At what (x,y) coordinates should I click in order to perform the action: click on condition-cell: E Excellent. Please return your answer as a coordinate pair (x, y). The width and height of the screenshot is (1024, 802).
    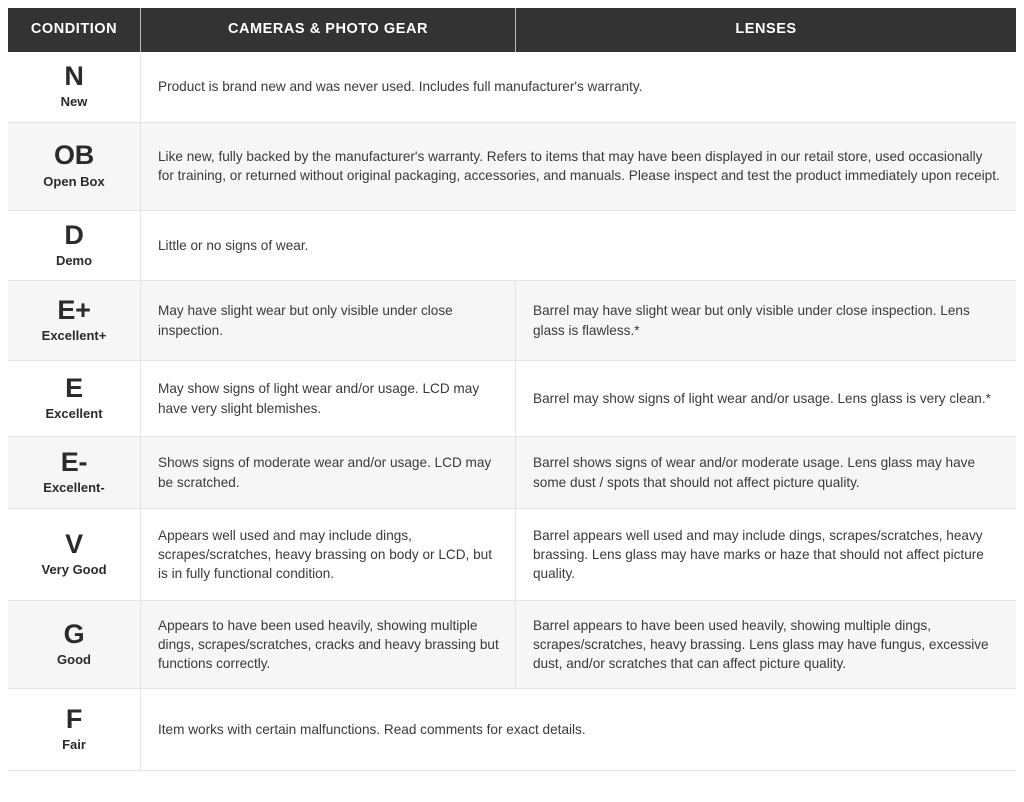
    Looking at the image, I should click on (74, 399).